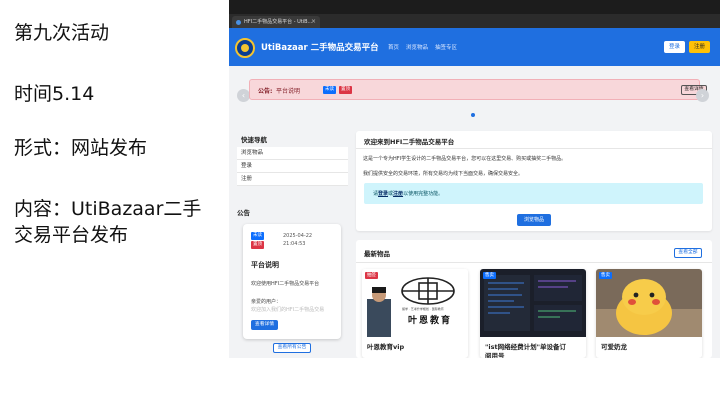 Image resolution: width=720 pixels, height=405 pixels. I want to click on carousel-next-icon: ›, so click(702, 95).